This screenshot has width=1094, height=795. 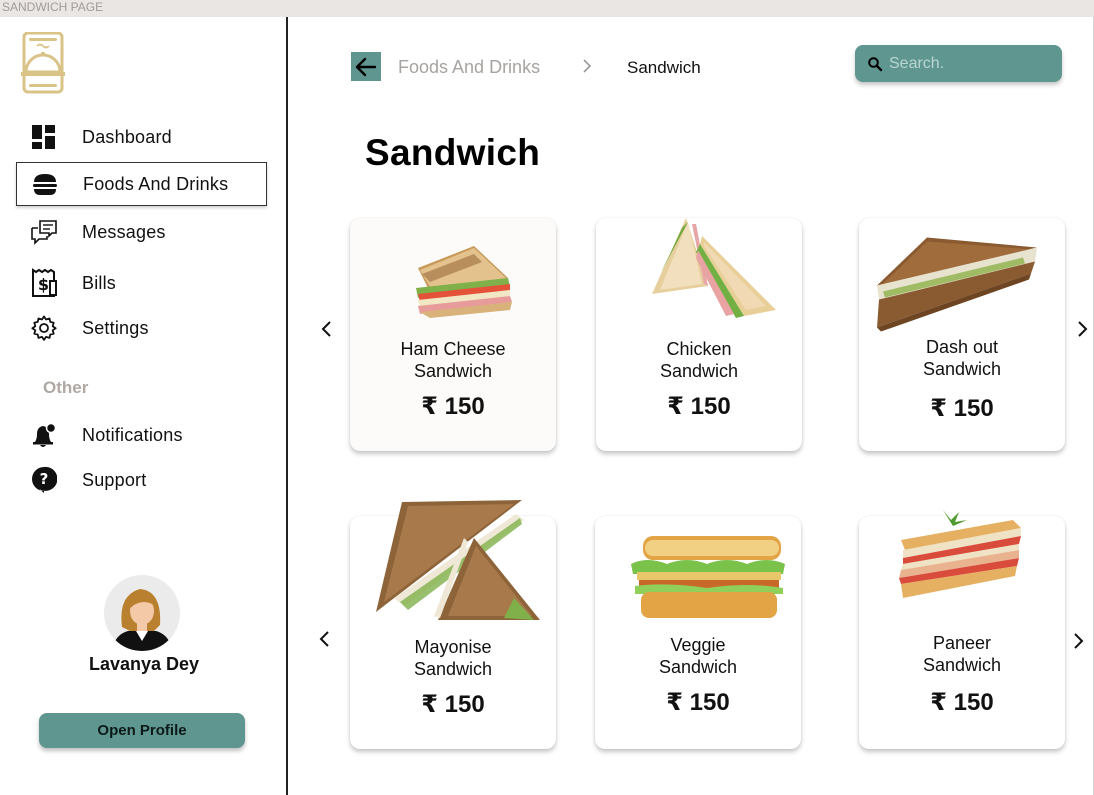 I want to click on sidebar-item-label: Support, so click(x=114, y=479).